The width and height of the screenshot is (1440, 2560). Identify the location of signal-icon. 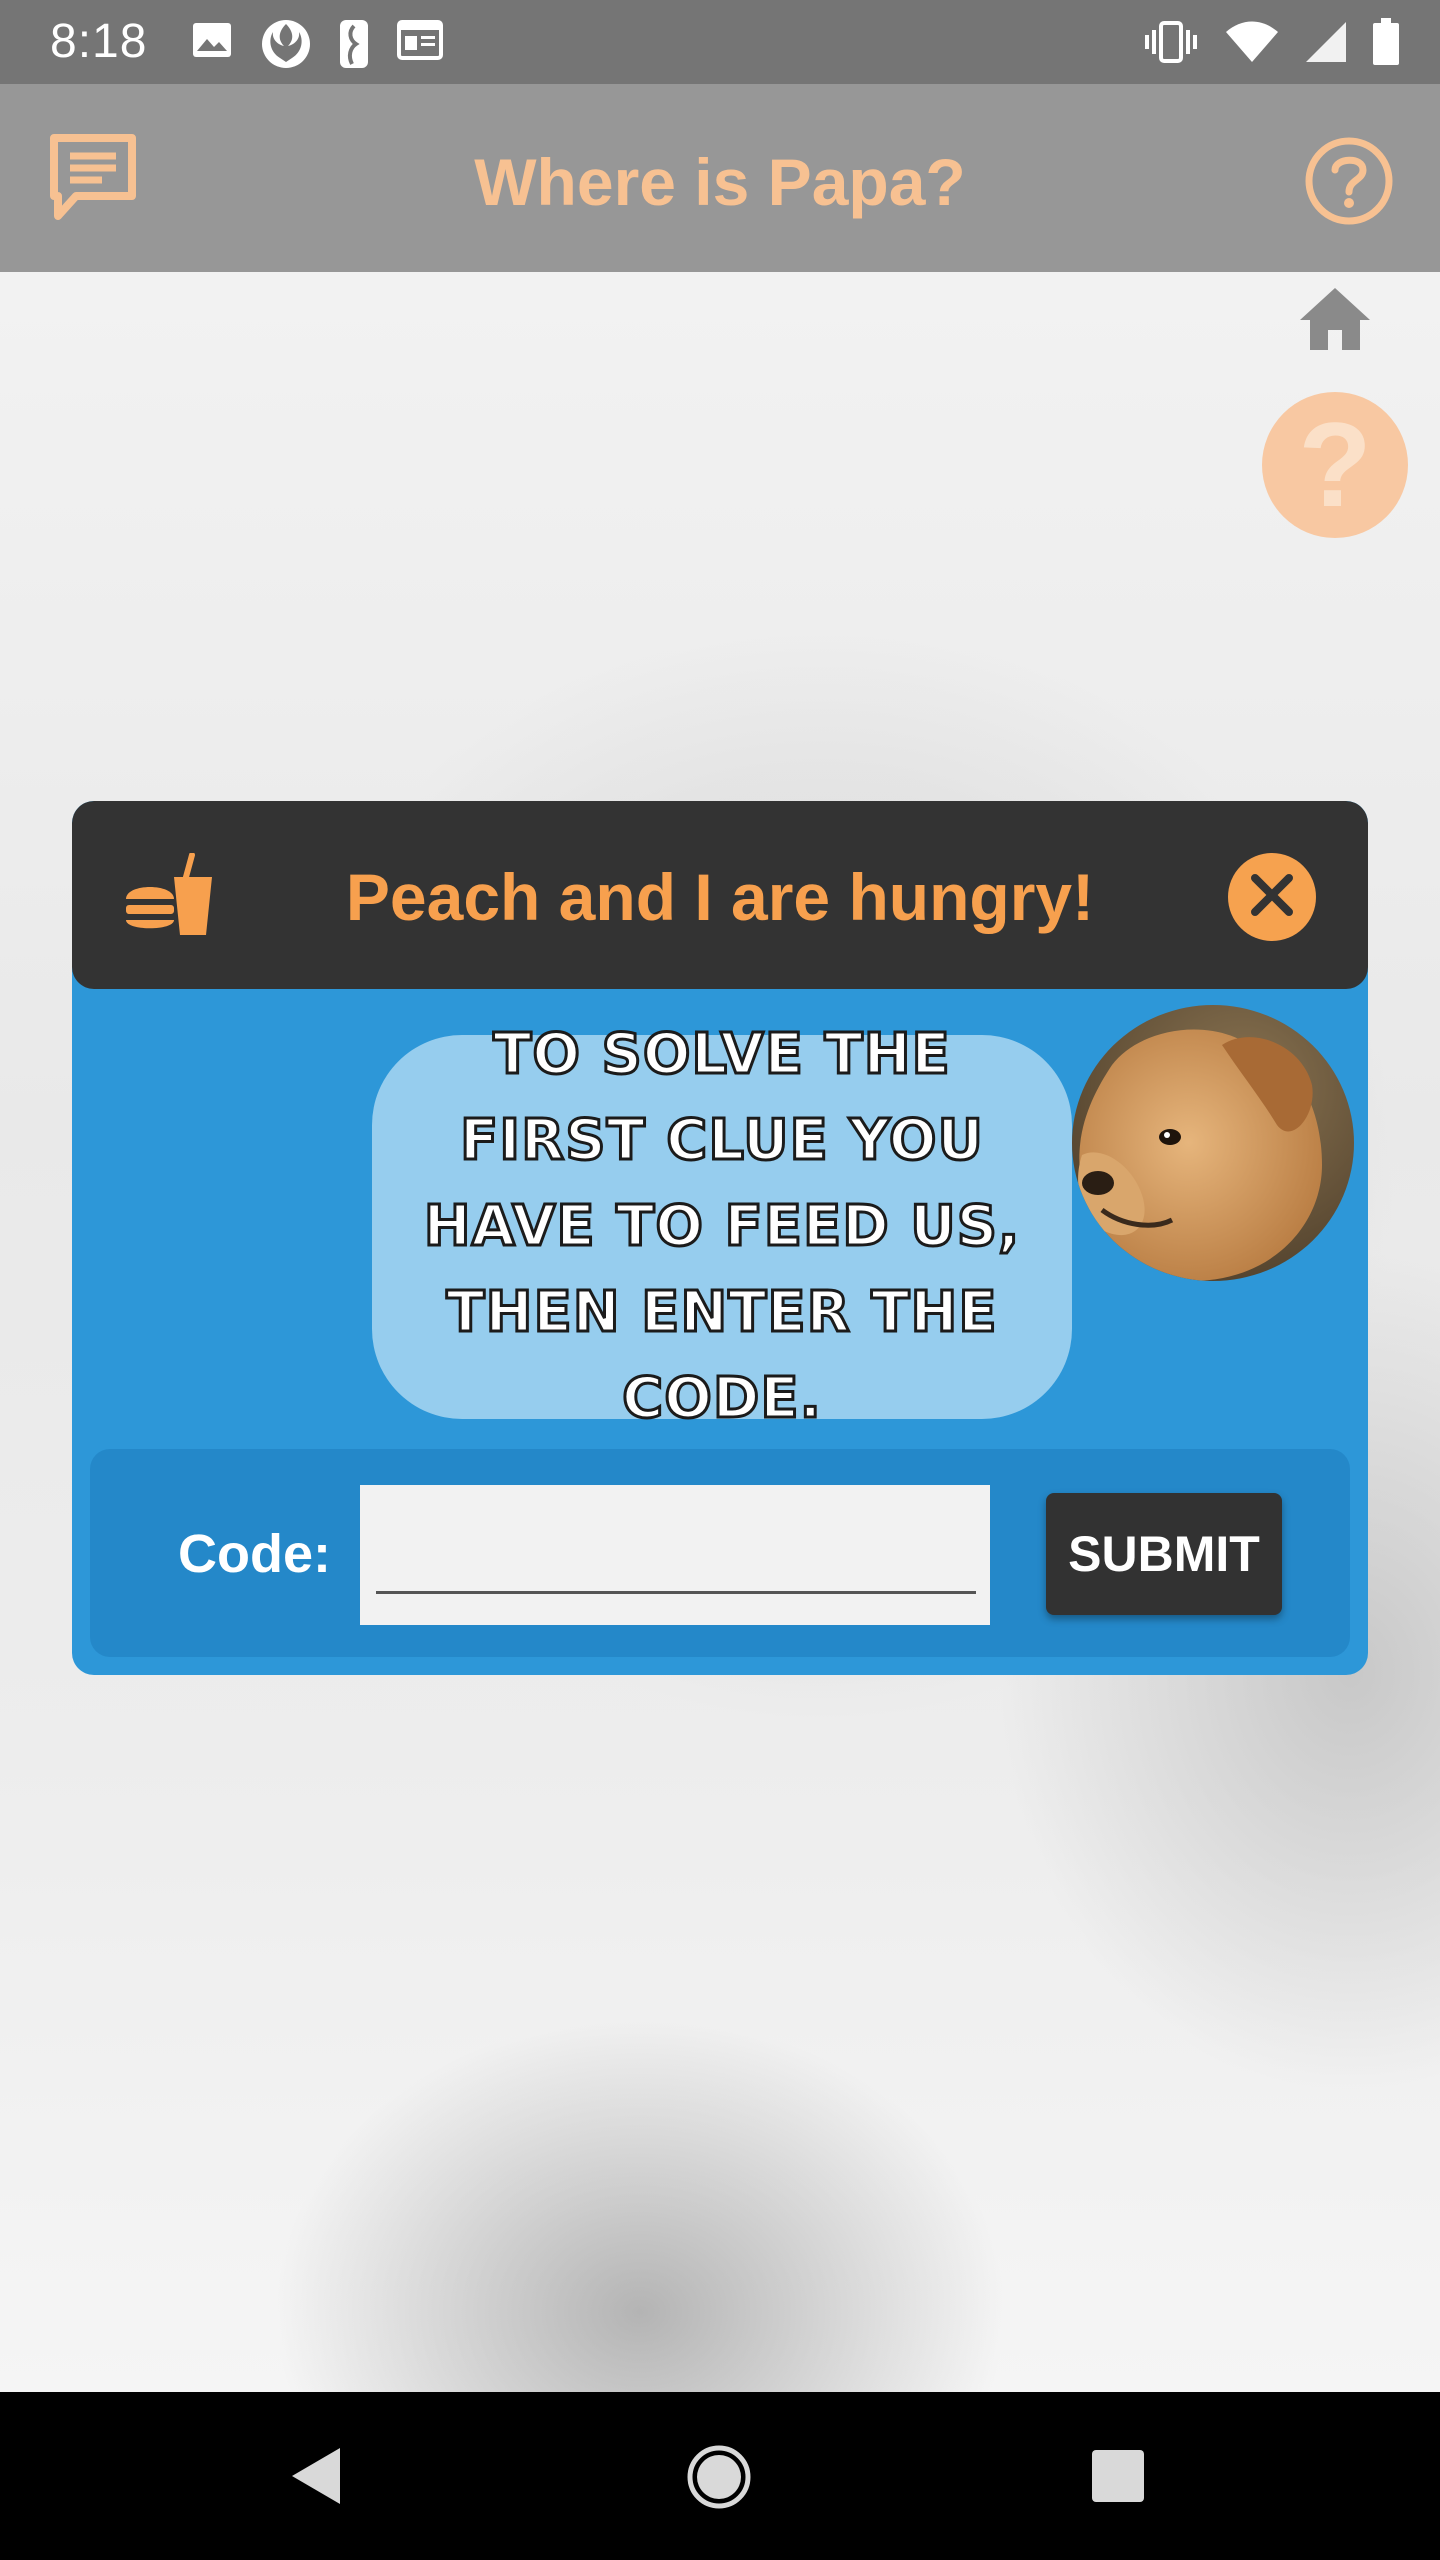
(1326, 42).